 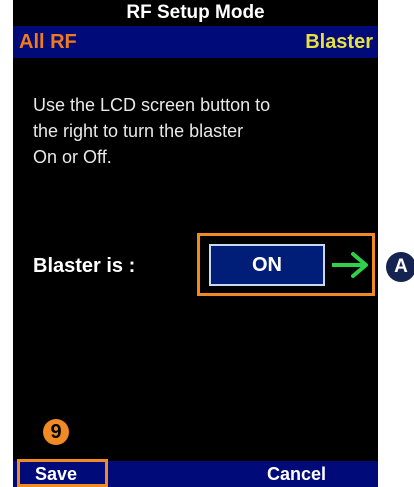 What do you see at coordinates (400, 267) in the screenshot?
I see `callout-a-badge: A` at bounding box center [400, 267].